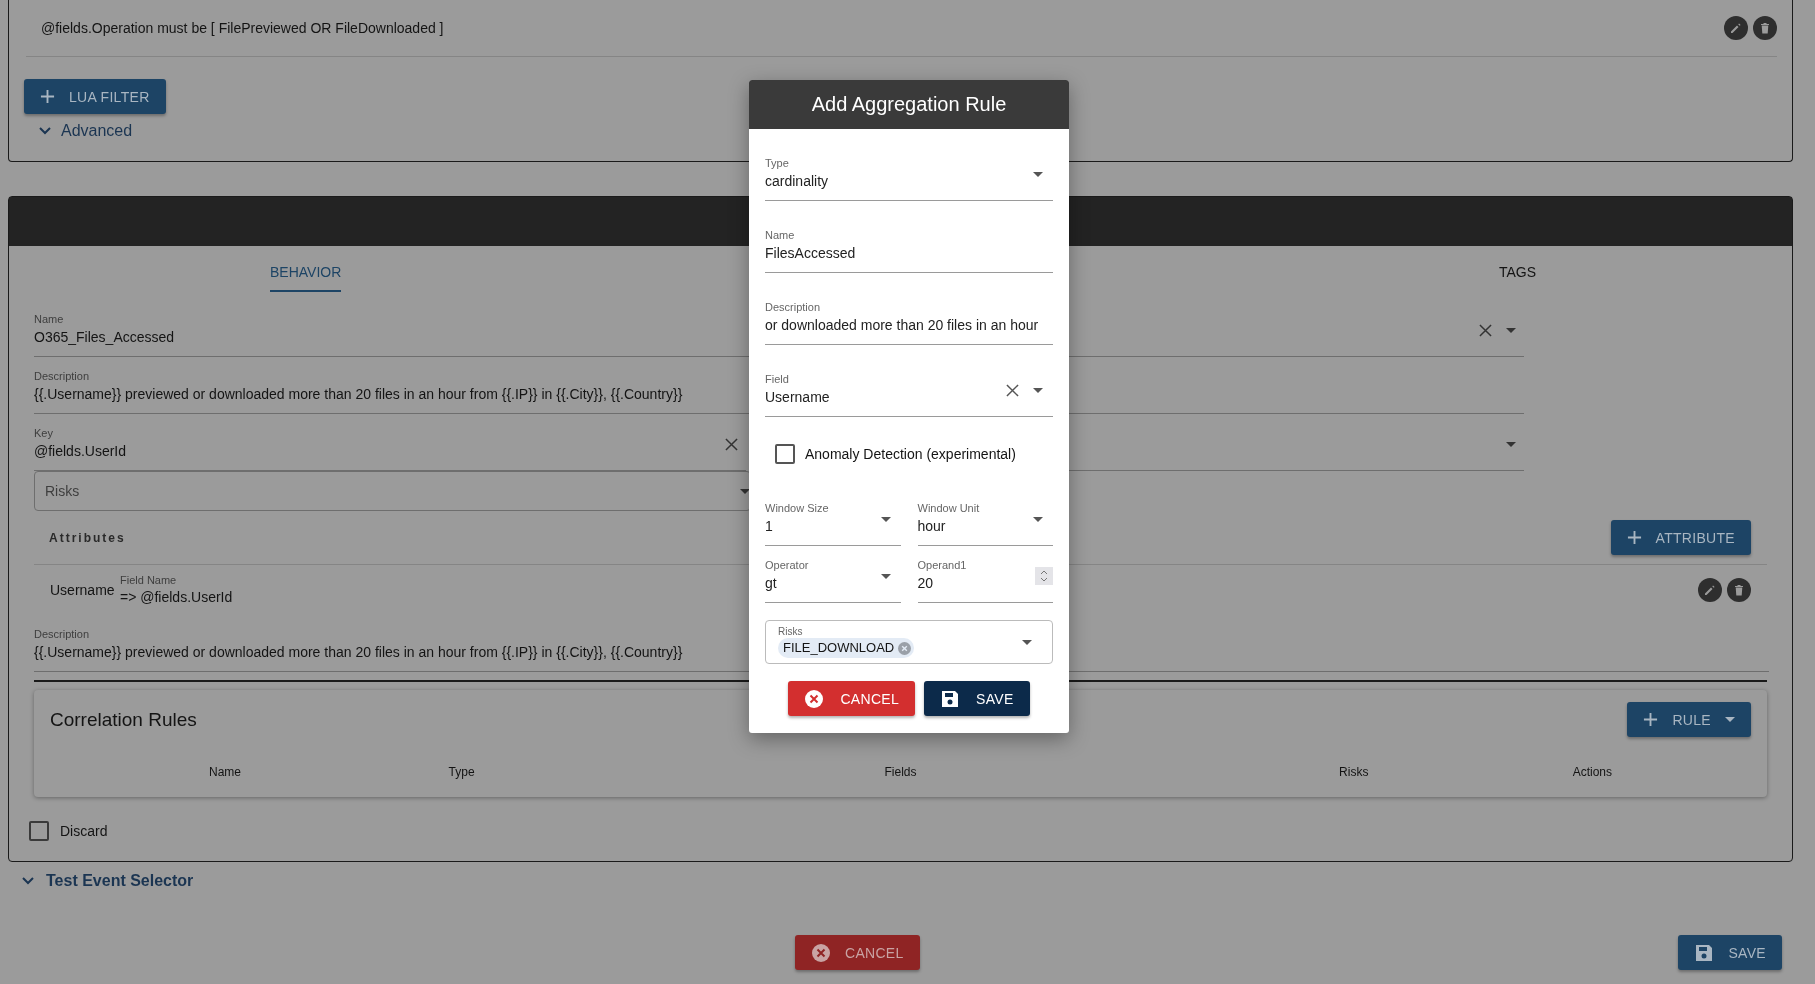  I want to click on select-field: Field Username, so click(909, 381).